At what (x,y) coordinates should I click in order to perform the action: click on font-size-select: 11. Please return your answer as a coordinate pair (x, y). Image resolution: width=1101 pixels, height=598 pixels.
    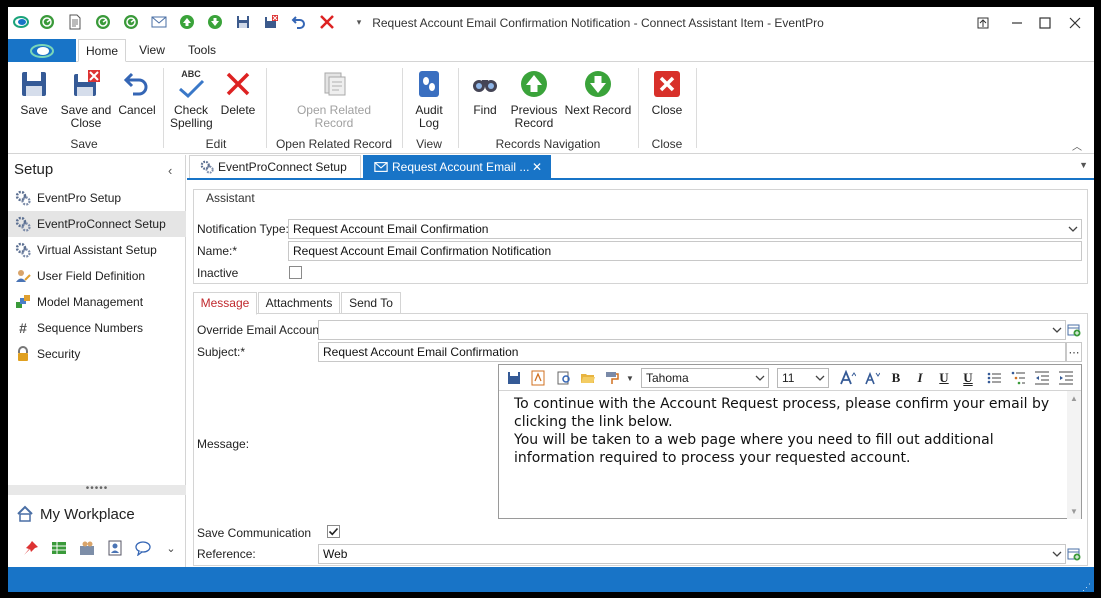
    Looking at the image, I should click on (803, 378).